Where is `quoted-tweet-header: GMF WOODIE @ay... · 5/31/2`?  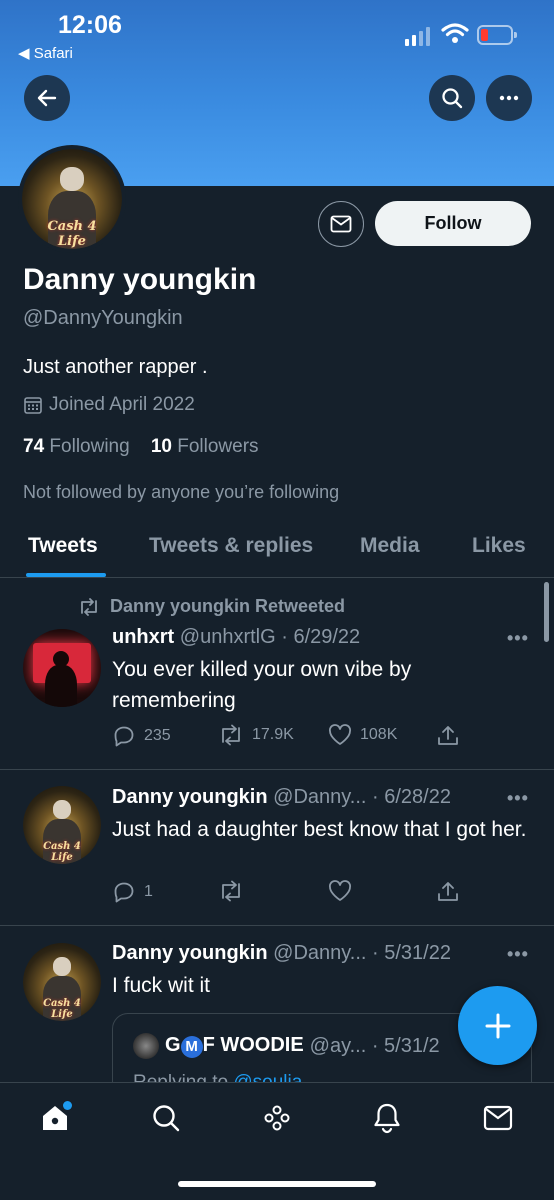
quoted-tweet-header: GMF WOODIE @ay... · 5/31/2 is located at coordinates (286, 1046).